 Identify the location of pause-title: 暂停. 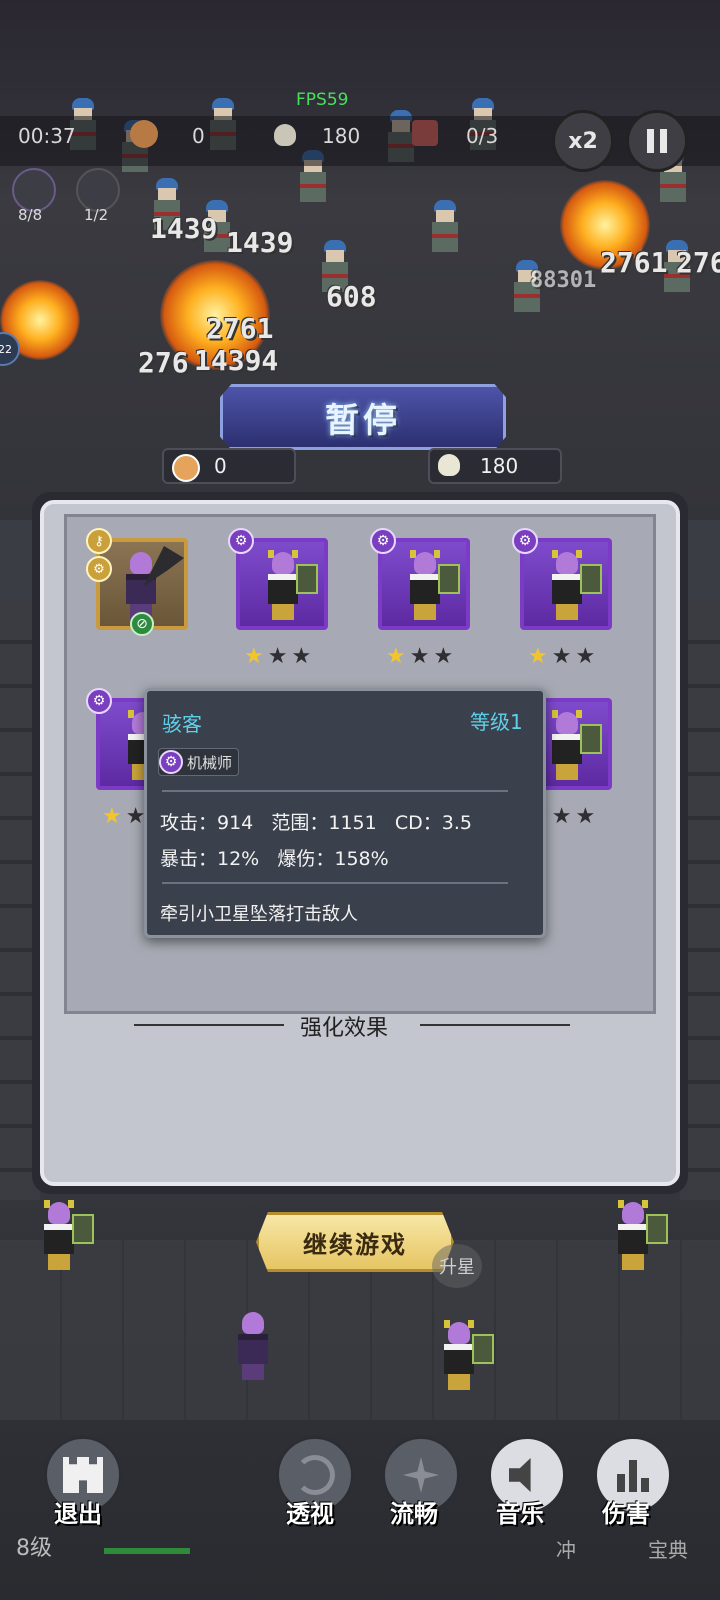
(363, 420).